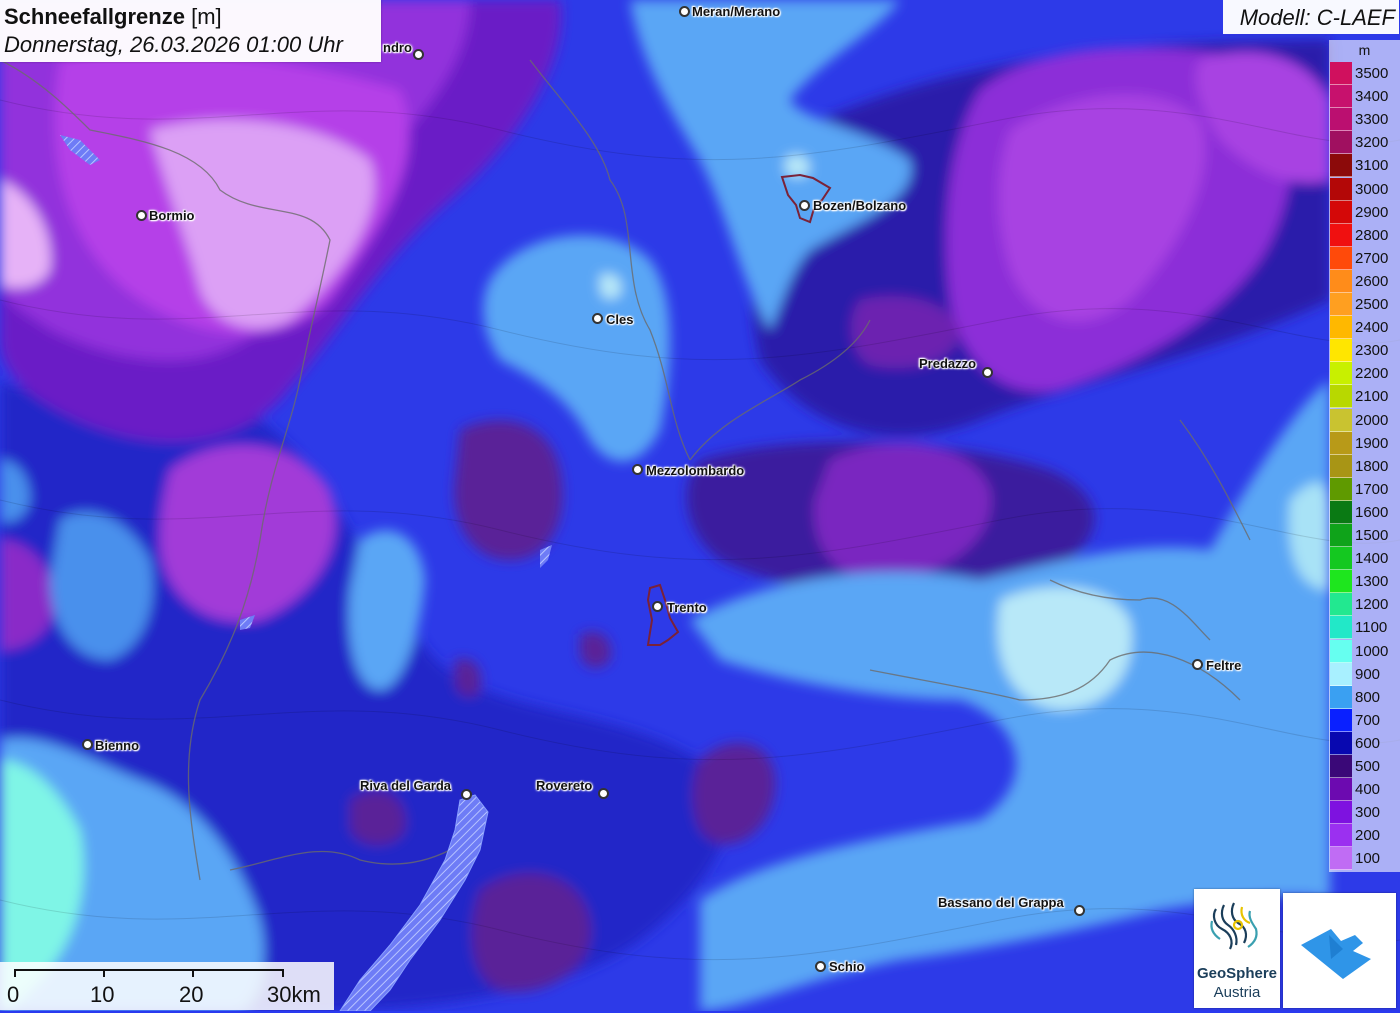 The width and height of the screenshot is (1400, 1013). I want to click on legend-label: 2800, so click(1372, 235).